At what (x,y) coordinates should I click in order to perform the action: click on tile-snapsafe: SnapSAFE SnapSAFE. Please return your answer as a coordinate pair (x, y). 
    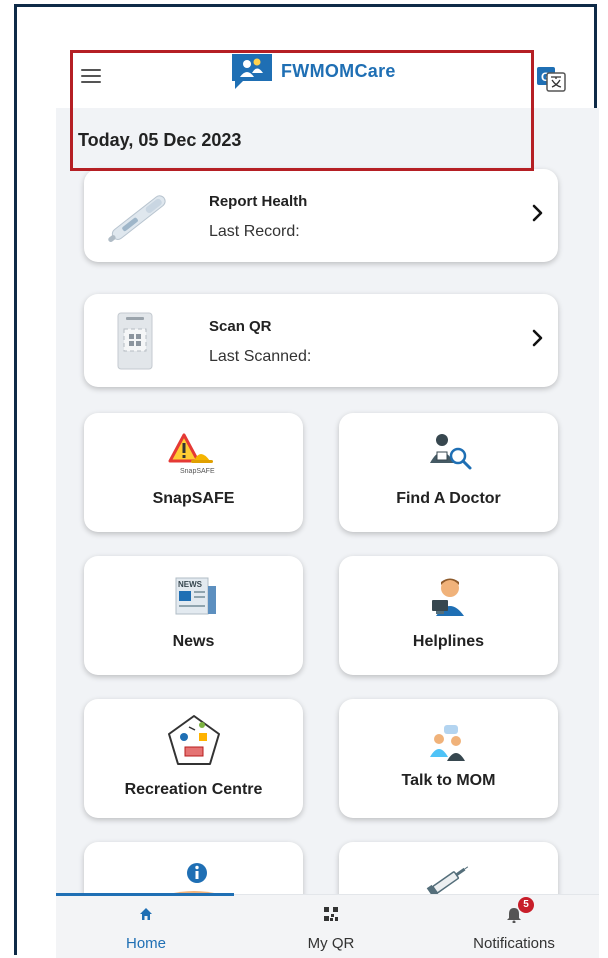
    Looking at the image, I should click on (193, 472).